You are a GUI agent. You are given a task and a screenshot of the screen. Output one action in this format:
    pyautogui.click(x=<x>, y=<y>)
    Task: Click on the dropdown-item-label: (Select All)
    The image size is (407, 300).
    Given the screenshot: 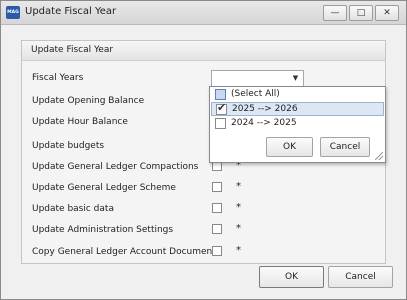 What is the action you would take?
    pyautogui.click(x=255, y=94)
    